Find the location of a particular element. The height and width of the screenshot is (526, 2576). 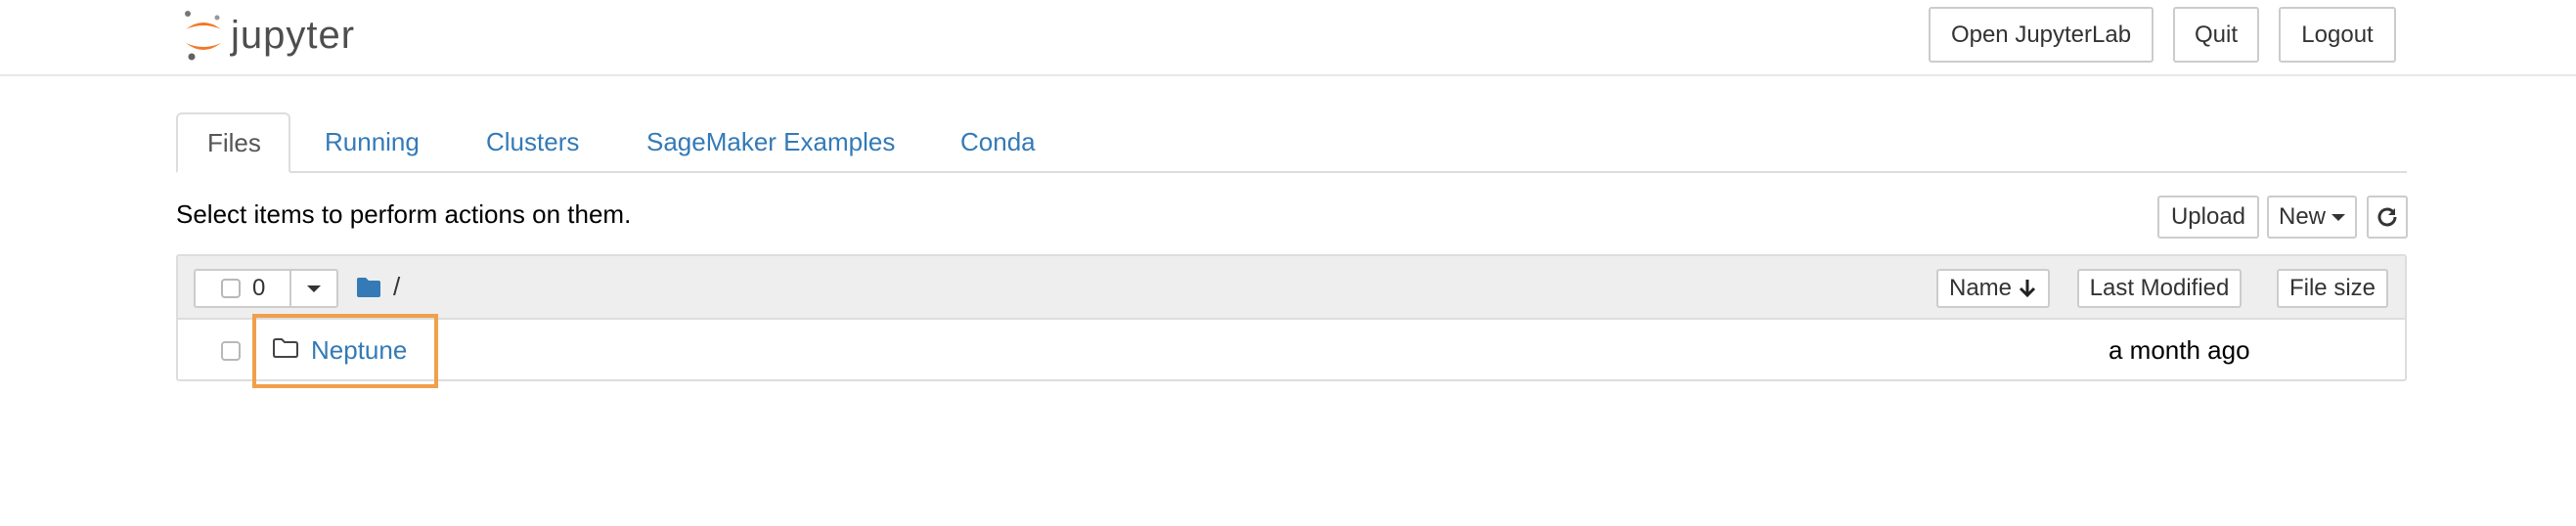

header-bar: jupyter Open JupyterLab Quit Logout is located at coordinates (1288, 38).